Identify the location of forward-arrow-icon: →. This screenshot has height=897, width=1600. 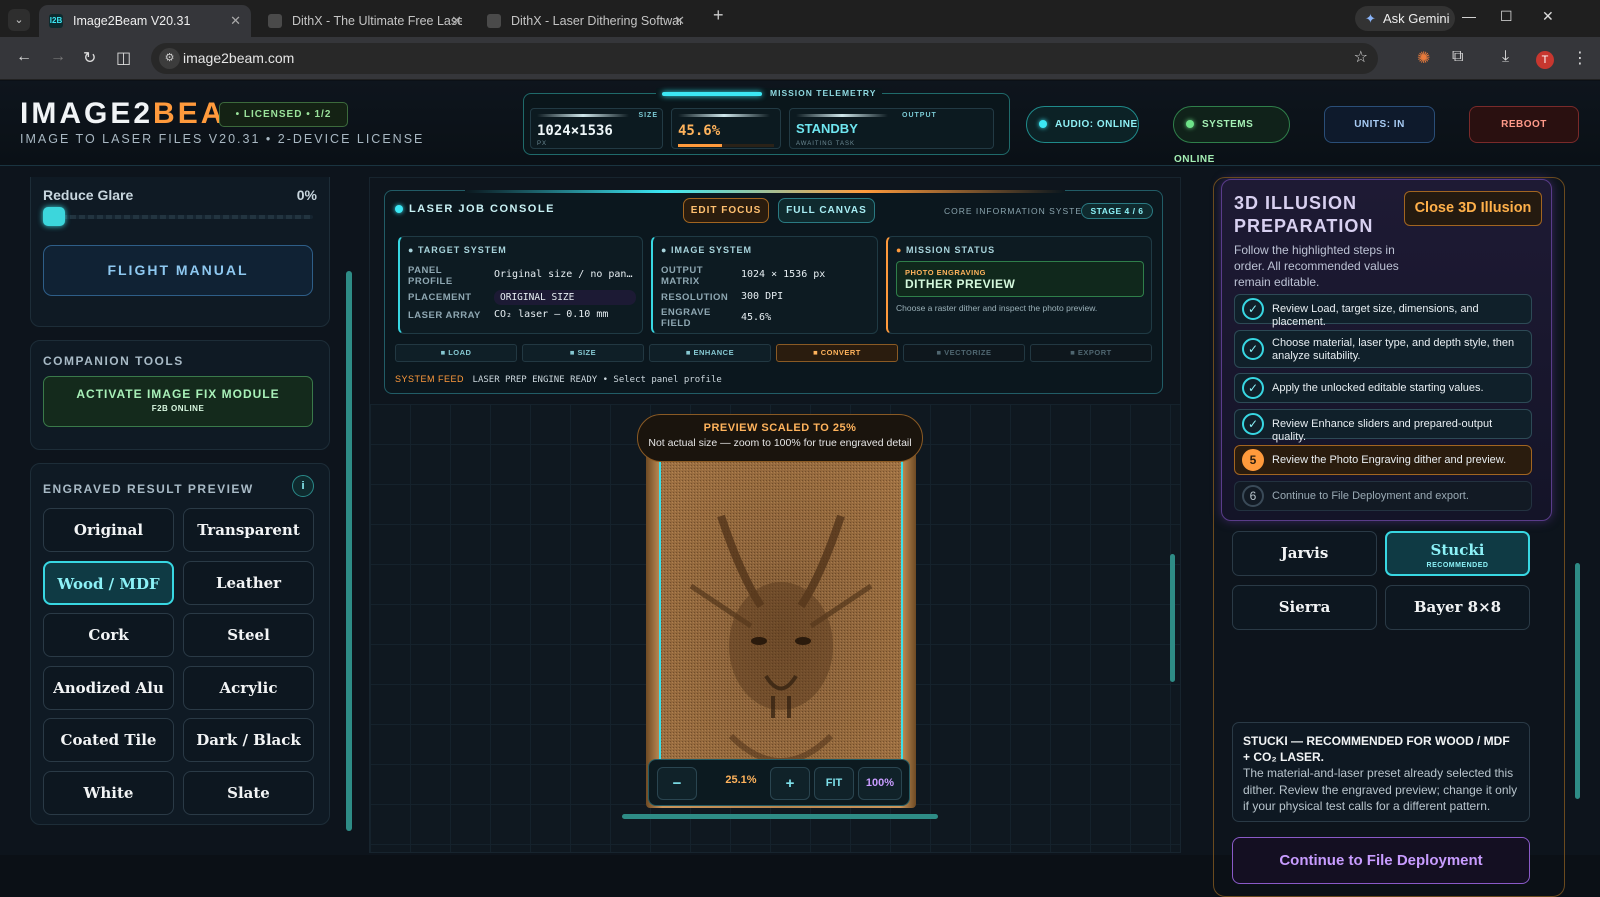
(58, 57).